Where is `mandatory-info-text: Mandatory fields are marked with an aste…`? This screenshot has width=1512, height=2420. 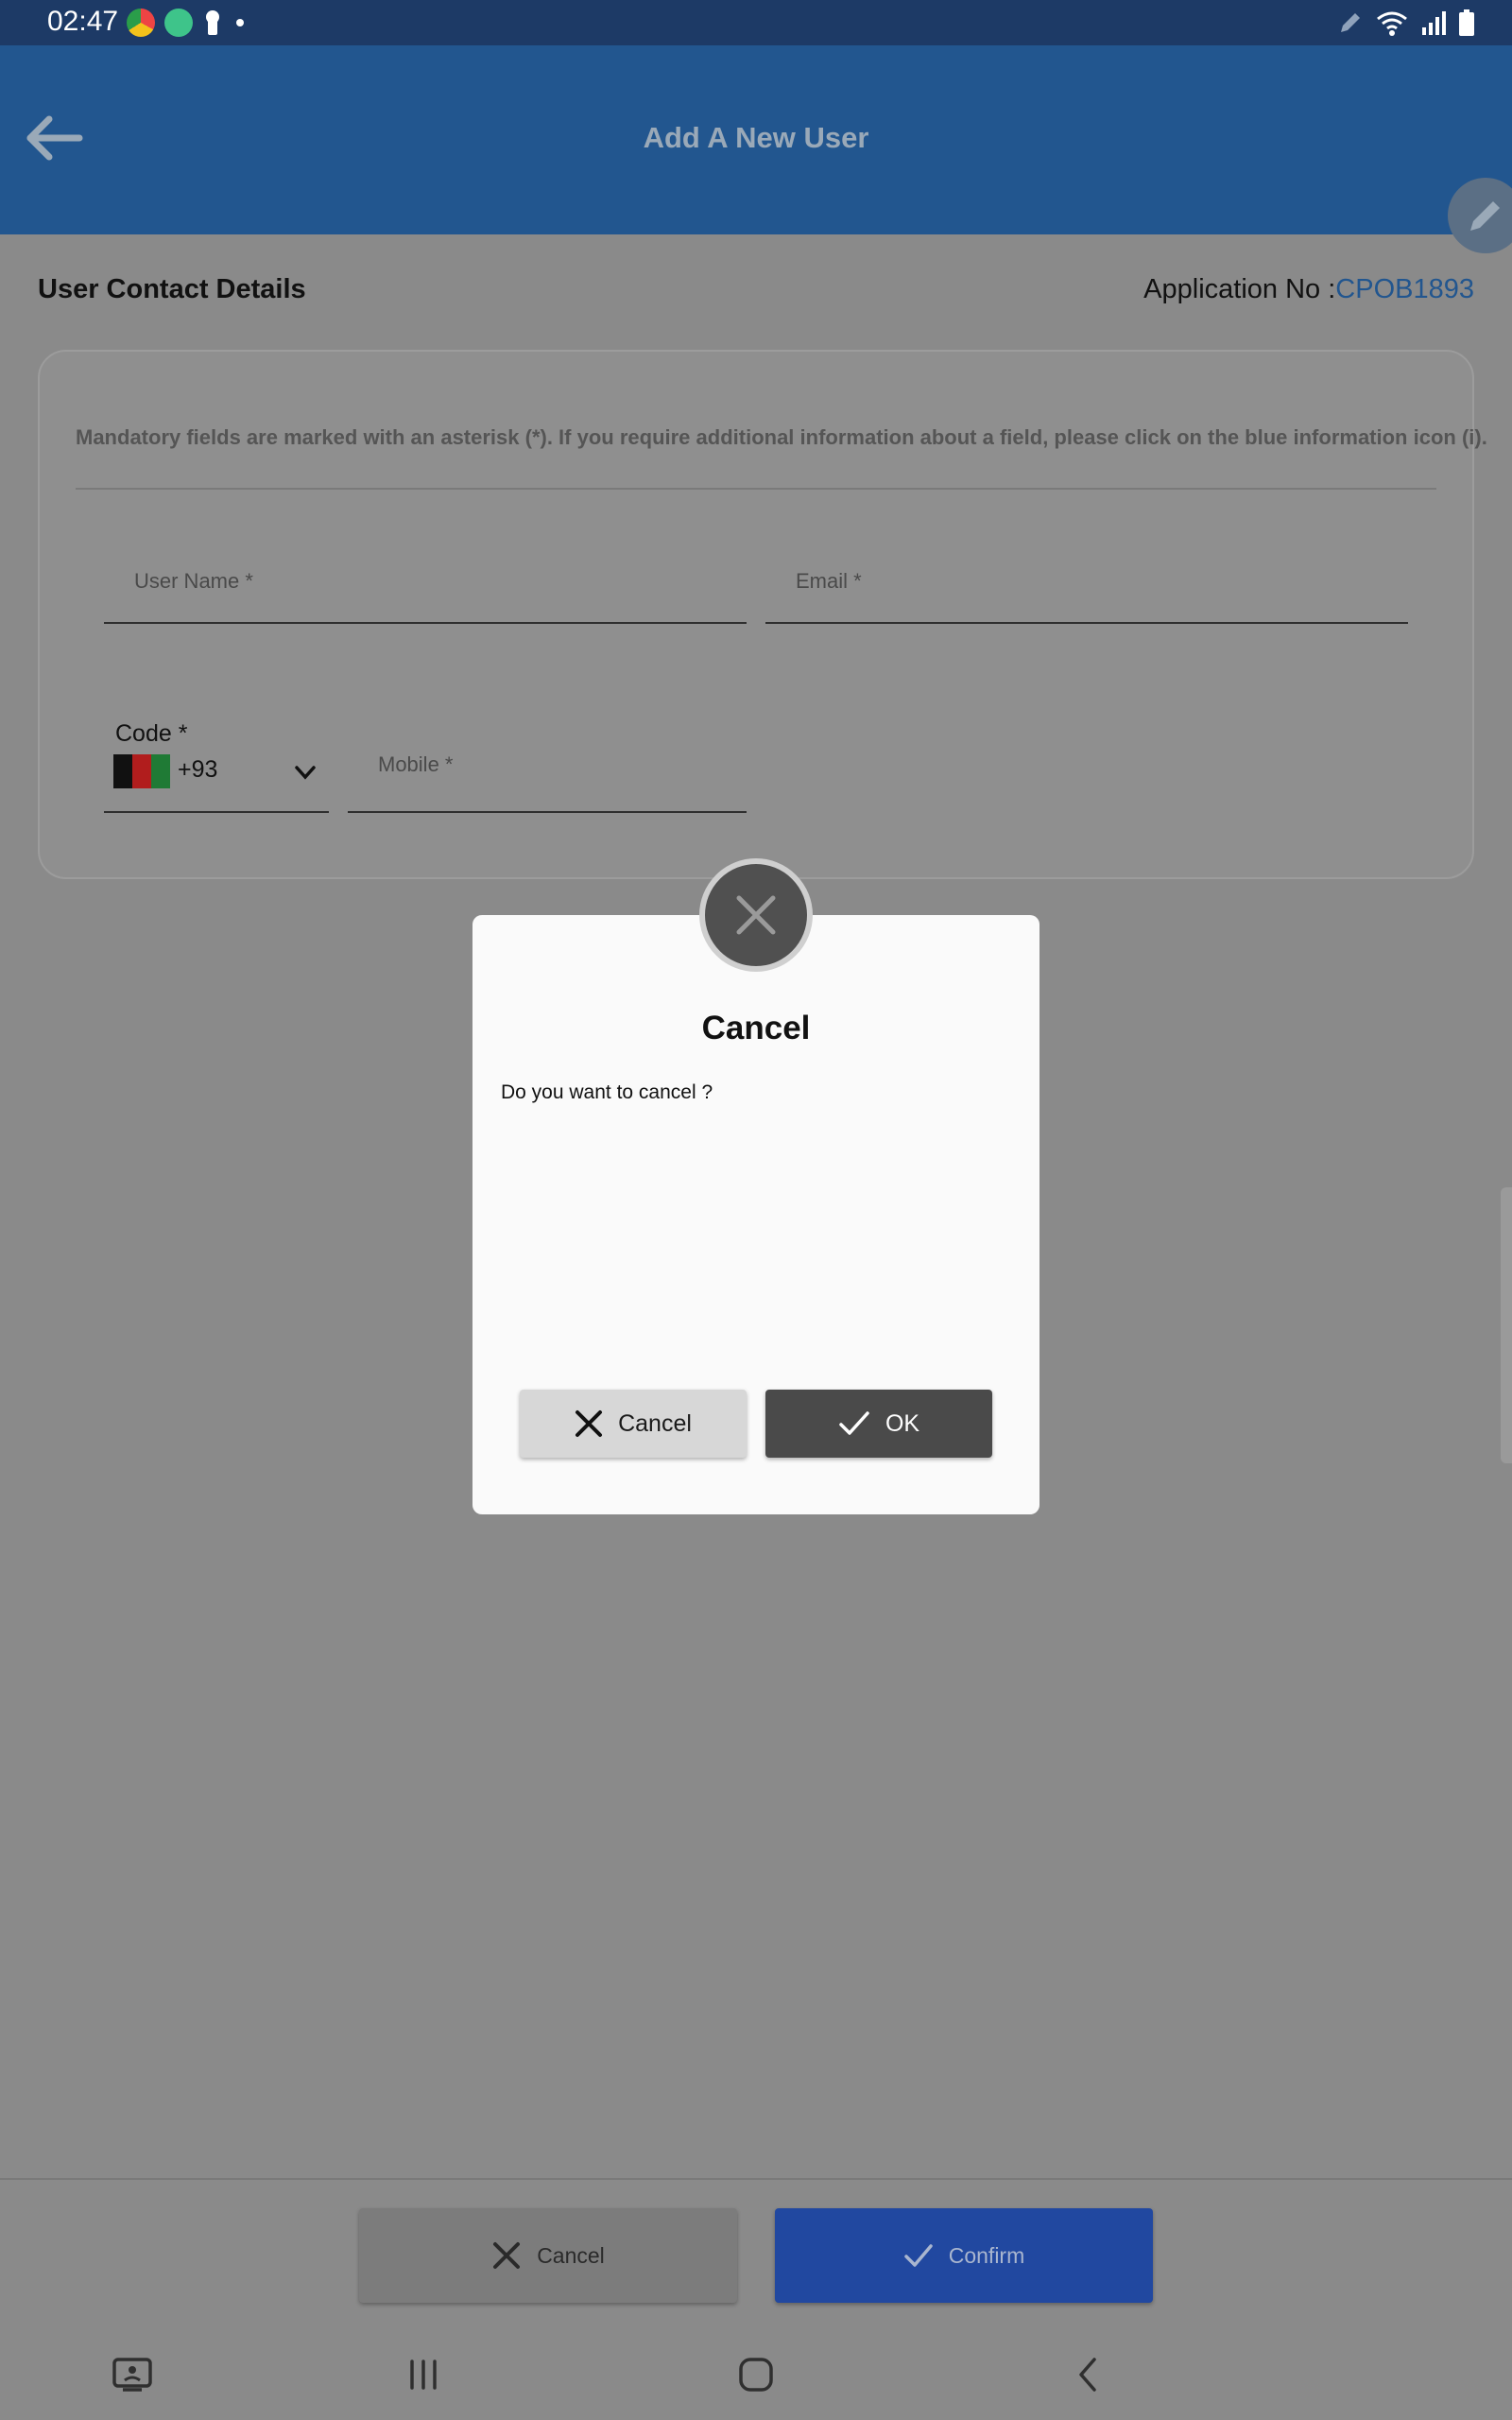 mandatory-info-text: Mandatory fields are marked with an aste… is located at coordinates (781, 437).